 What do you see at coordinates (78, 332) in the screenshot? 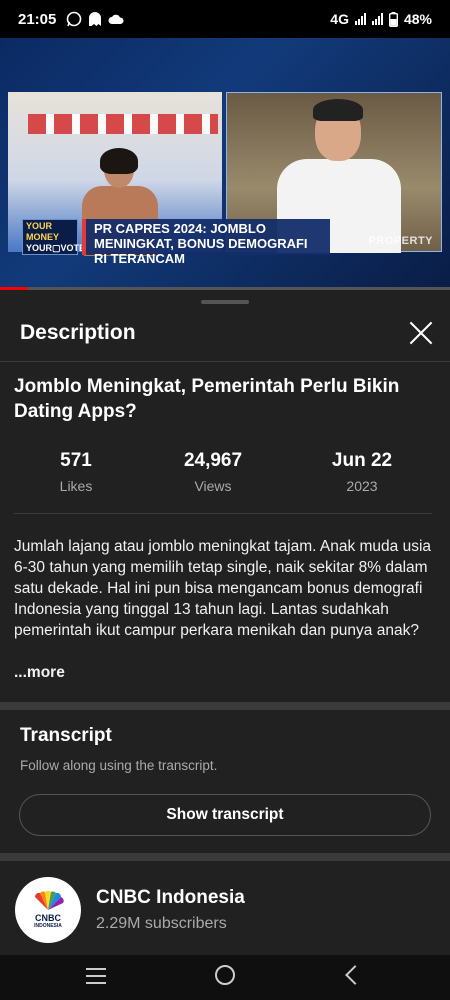
I see `sheet-title: Description` at bounding box center [78, 332].